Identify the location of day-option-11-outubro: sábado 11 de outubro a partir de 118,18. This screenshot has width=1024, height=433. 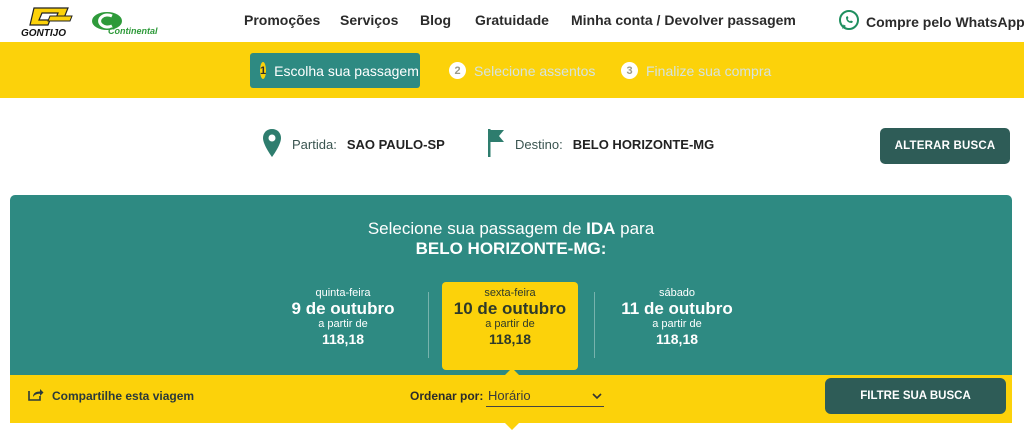
(677, 328).